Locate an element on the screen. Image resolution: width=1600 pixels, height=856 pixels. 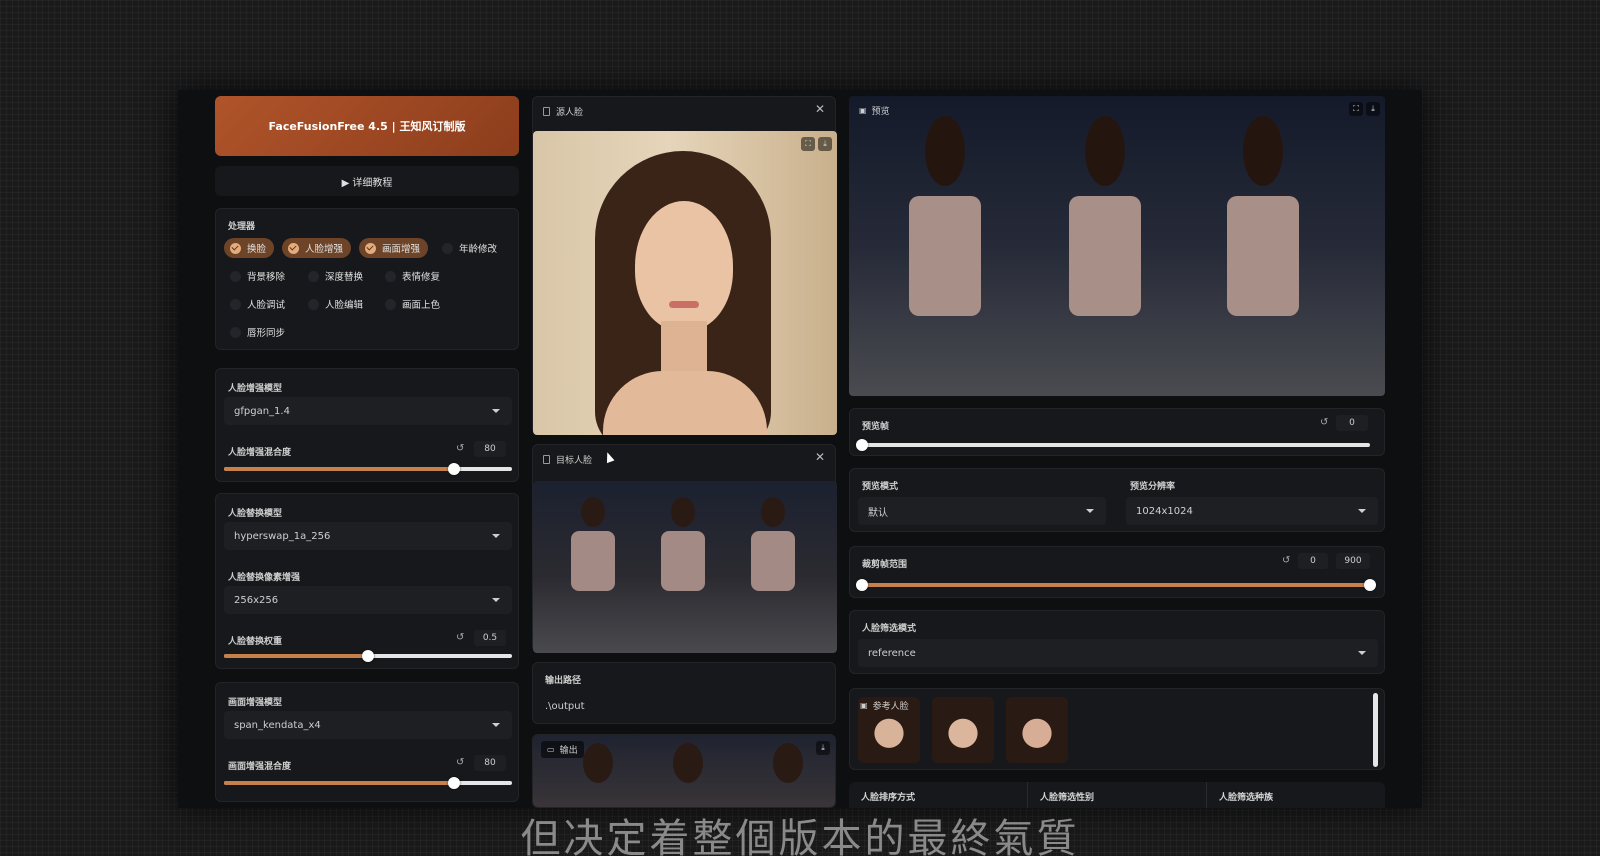
processor-chip: 画面上色 is located at coordinates (413, 304).